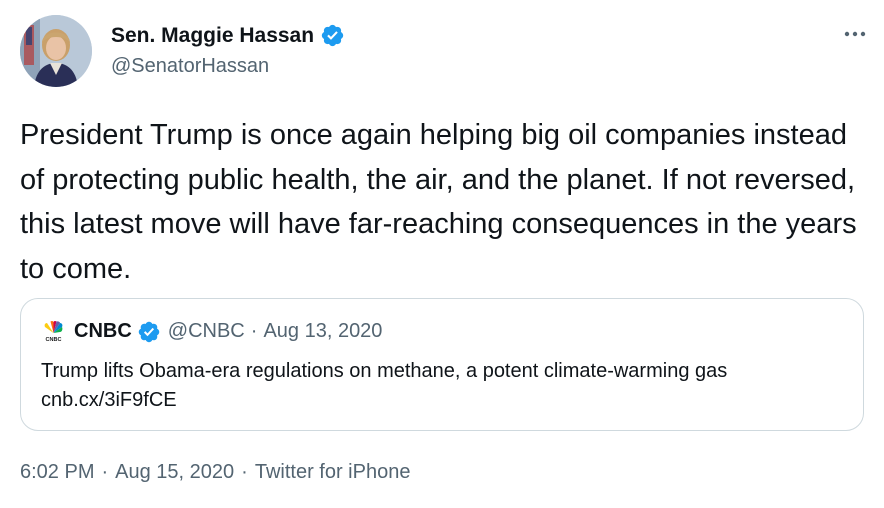 The width and height of the screenshot is (884, 508). Describe the element at coordinates (53, 331) in the screenshot. I see `cnbc-peacock-logo: CNBC` at that location.